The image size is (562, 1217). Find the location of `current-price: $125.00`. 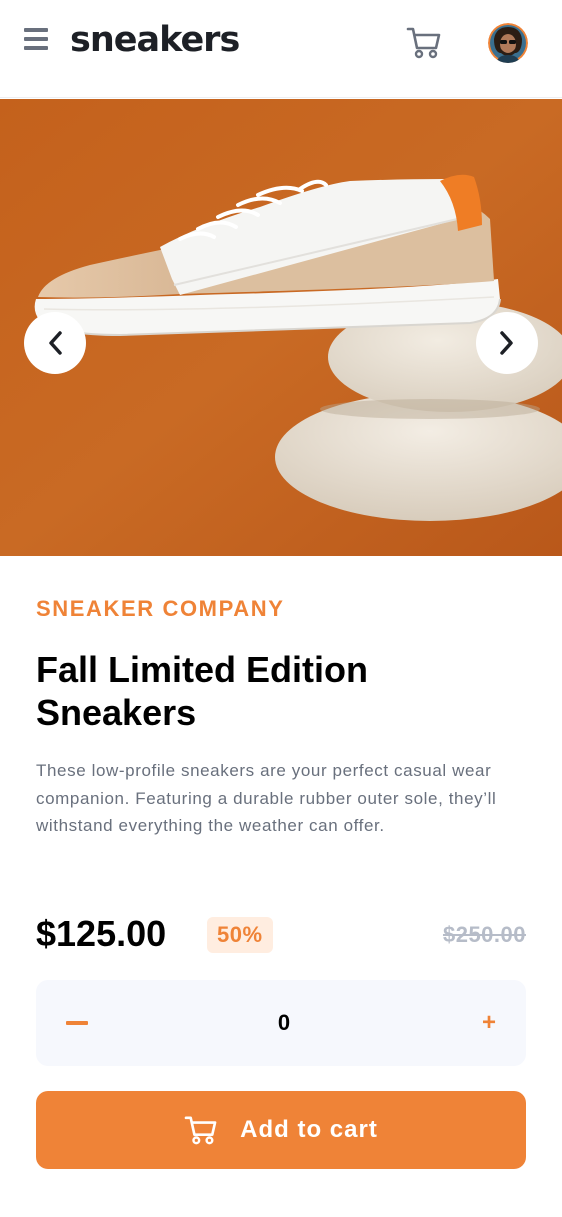

current-price: $125.00 is located at coordinates (101, 933).